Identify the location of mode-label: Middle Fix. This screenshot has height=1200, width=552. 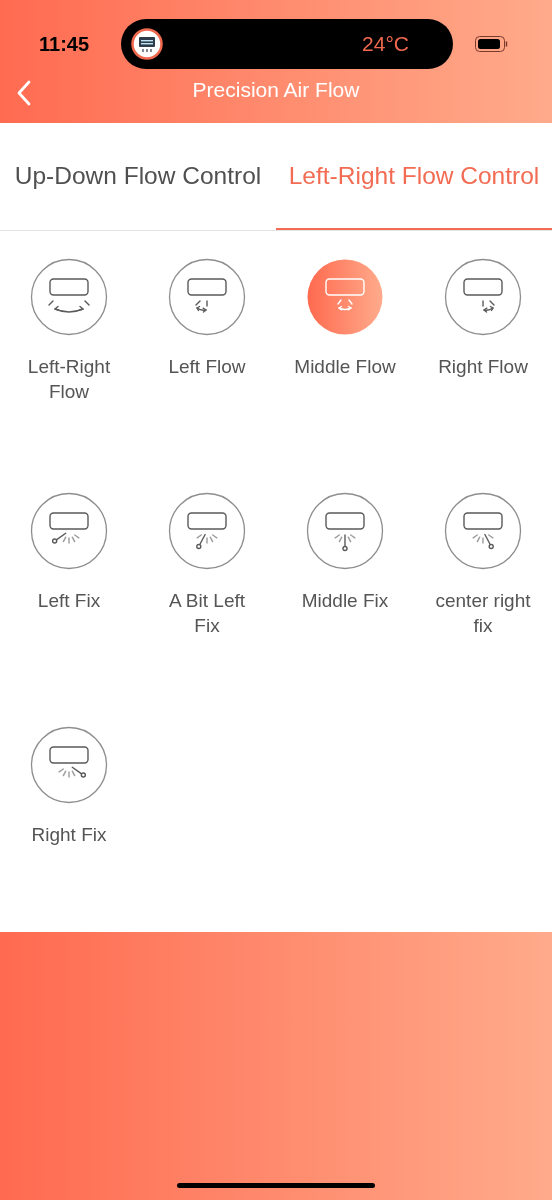
(345, 601).